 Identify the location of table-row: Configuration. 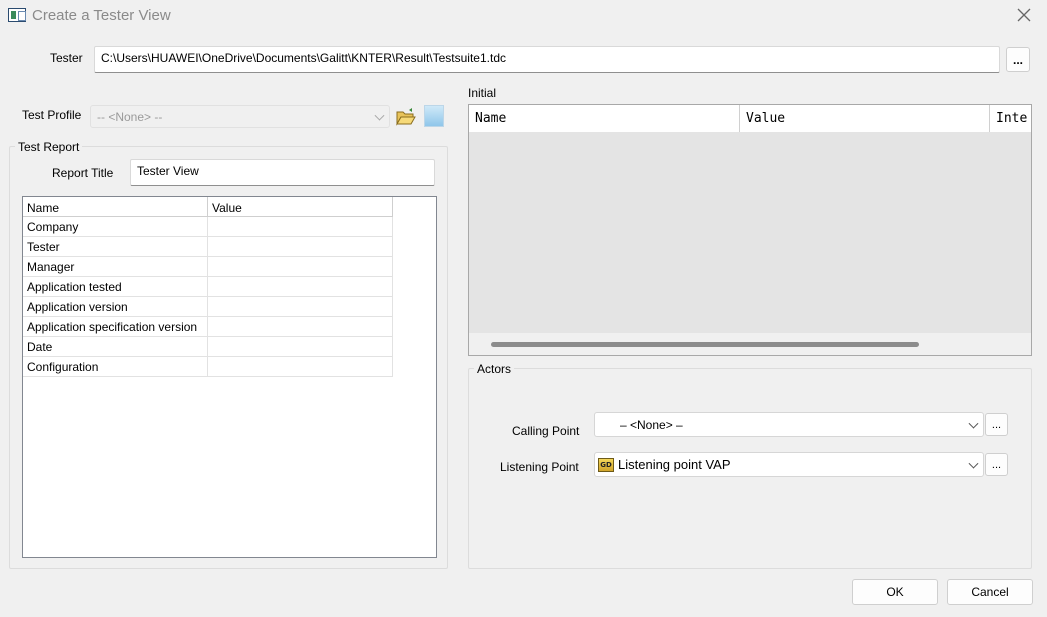
(208, 367).